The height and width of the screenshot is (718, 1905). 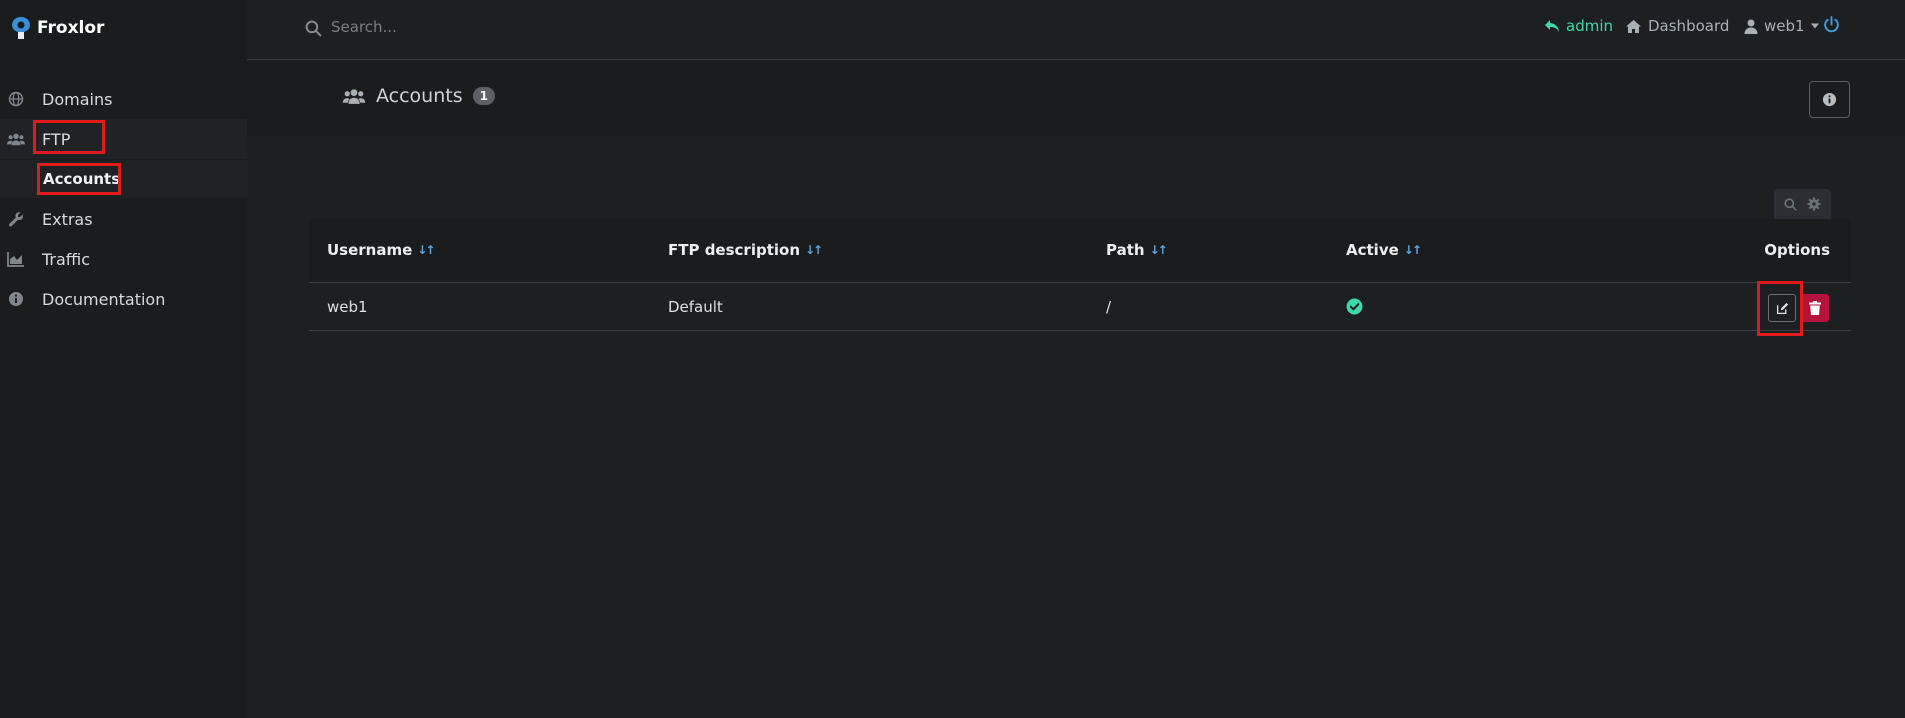 I want to click on dashboard-link: Dashboard, so click(x=1677, y=26).